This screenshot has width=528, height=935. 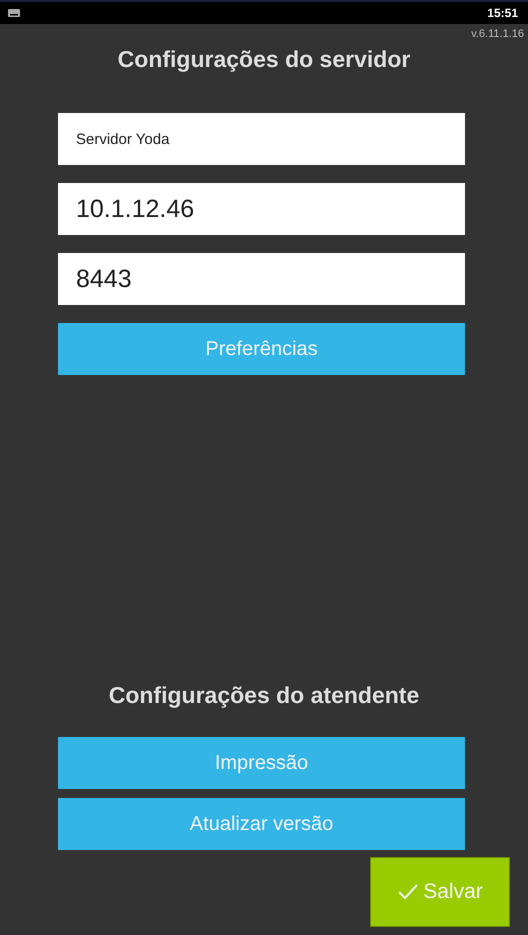 I want to click on preferences-button: Preferências, so click(x=261, y=349).